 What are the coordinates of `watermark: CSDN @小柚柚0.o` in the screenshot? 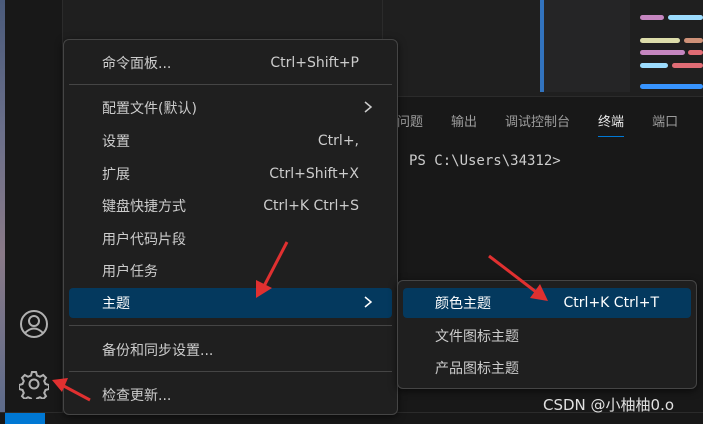 It's located at (609, 405).